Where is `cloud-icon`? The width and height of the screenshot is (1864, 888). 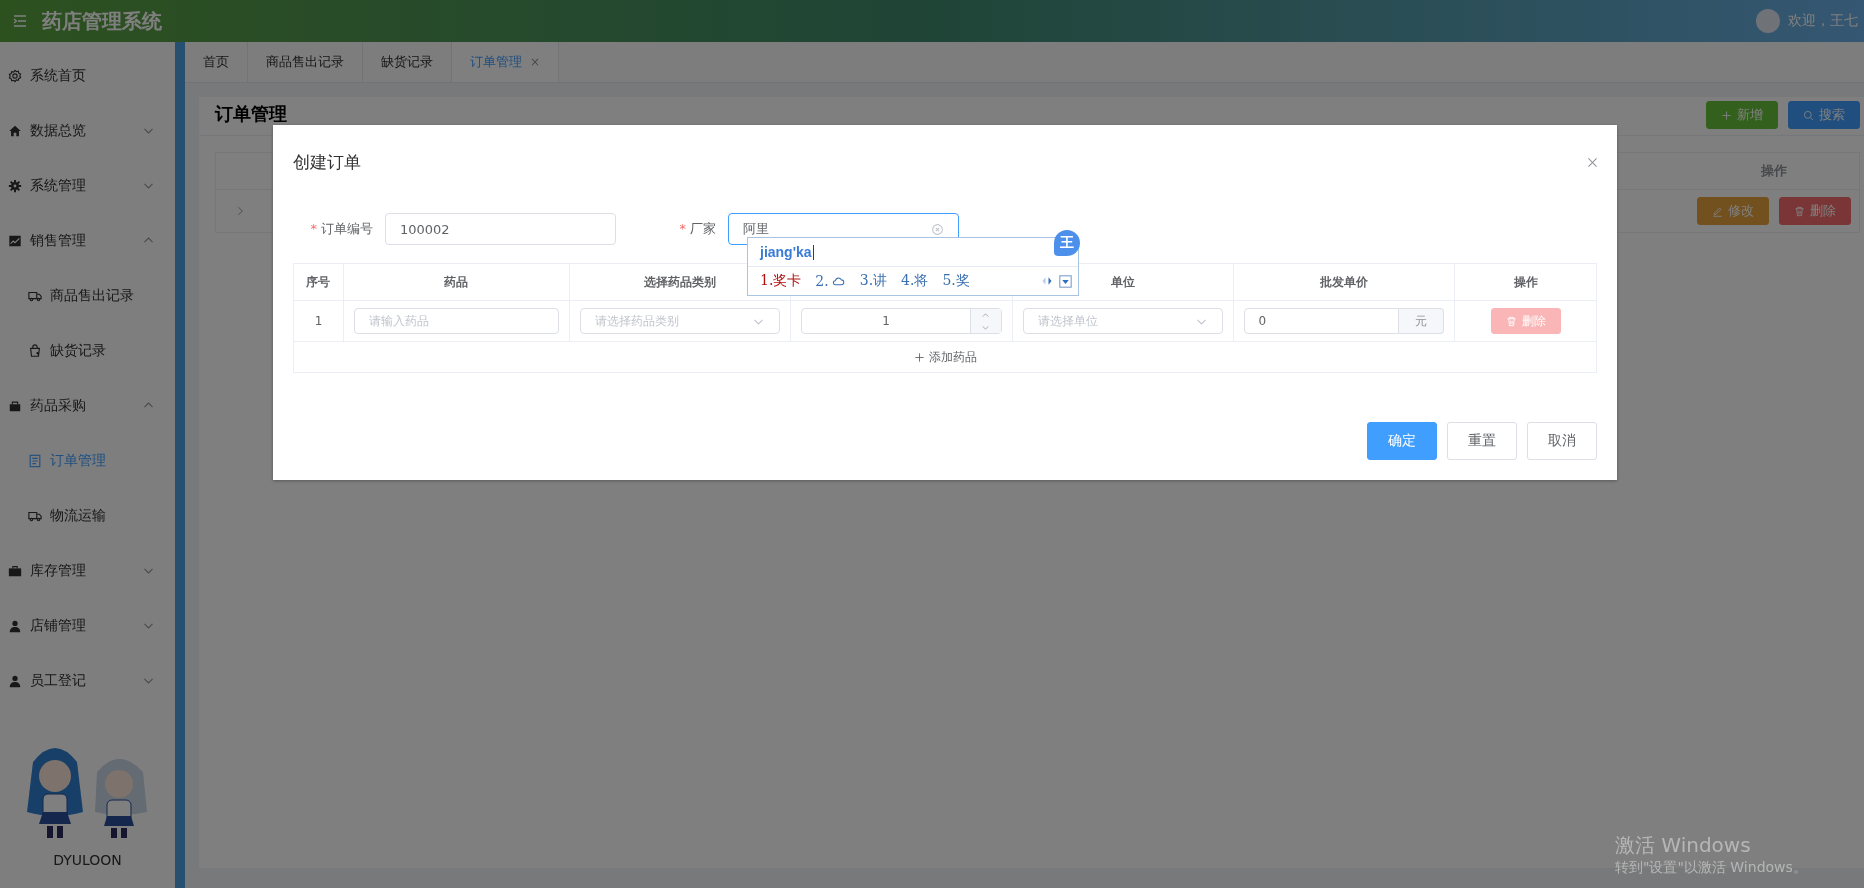
cloud-icon is located at coordinates (838, 281).